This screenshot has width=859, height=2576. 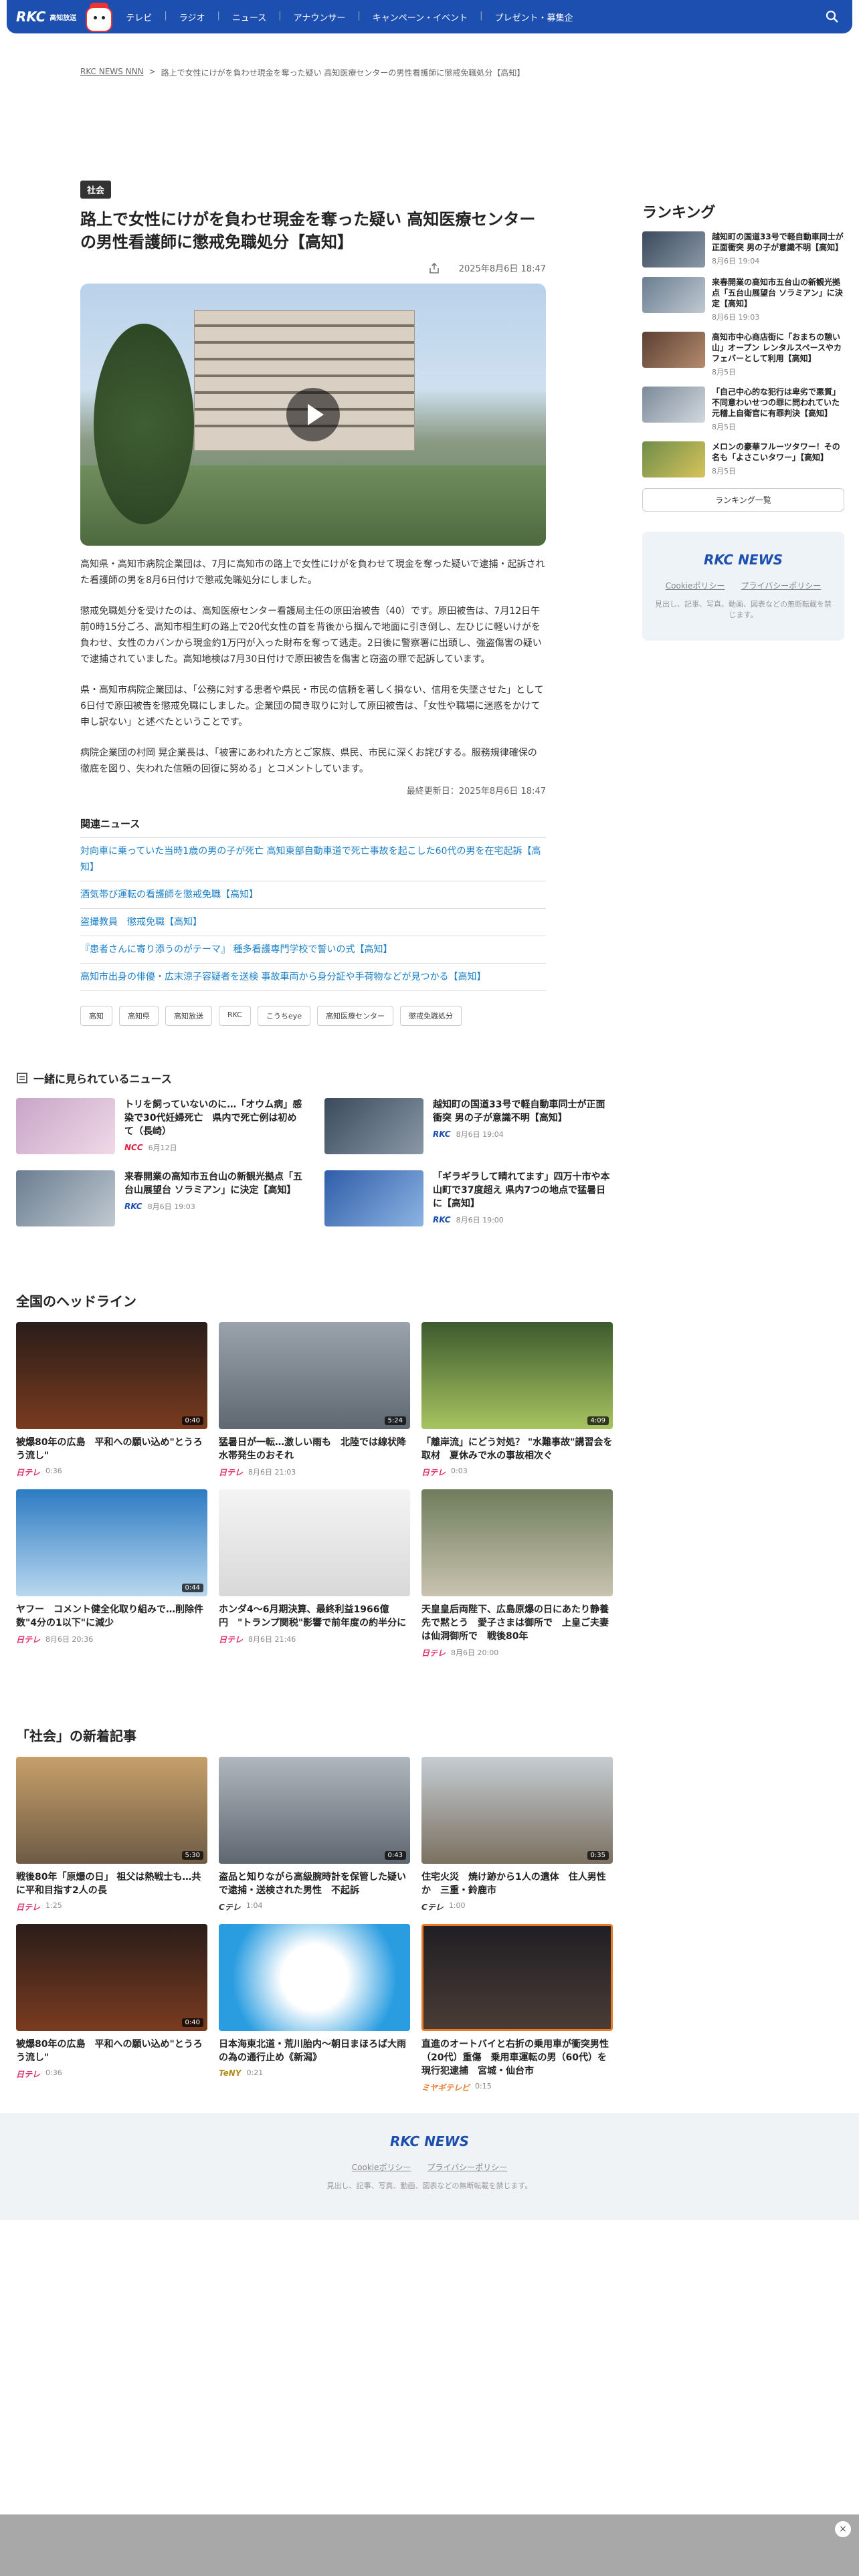 What do you see at coordinates (67, 17) in the screenshot?
I see `site-logo: RKC 高知放送` at bounding box center [67, 17].